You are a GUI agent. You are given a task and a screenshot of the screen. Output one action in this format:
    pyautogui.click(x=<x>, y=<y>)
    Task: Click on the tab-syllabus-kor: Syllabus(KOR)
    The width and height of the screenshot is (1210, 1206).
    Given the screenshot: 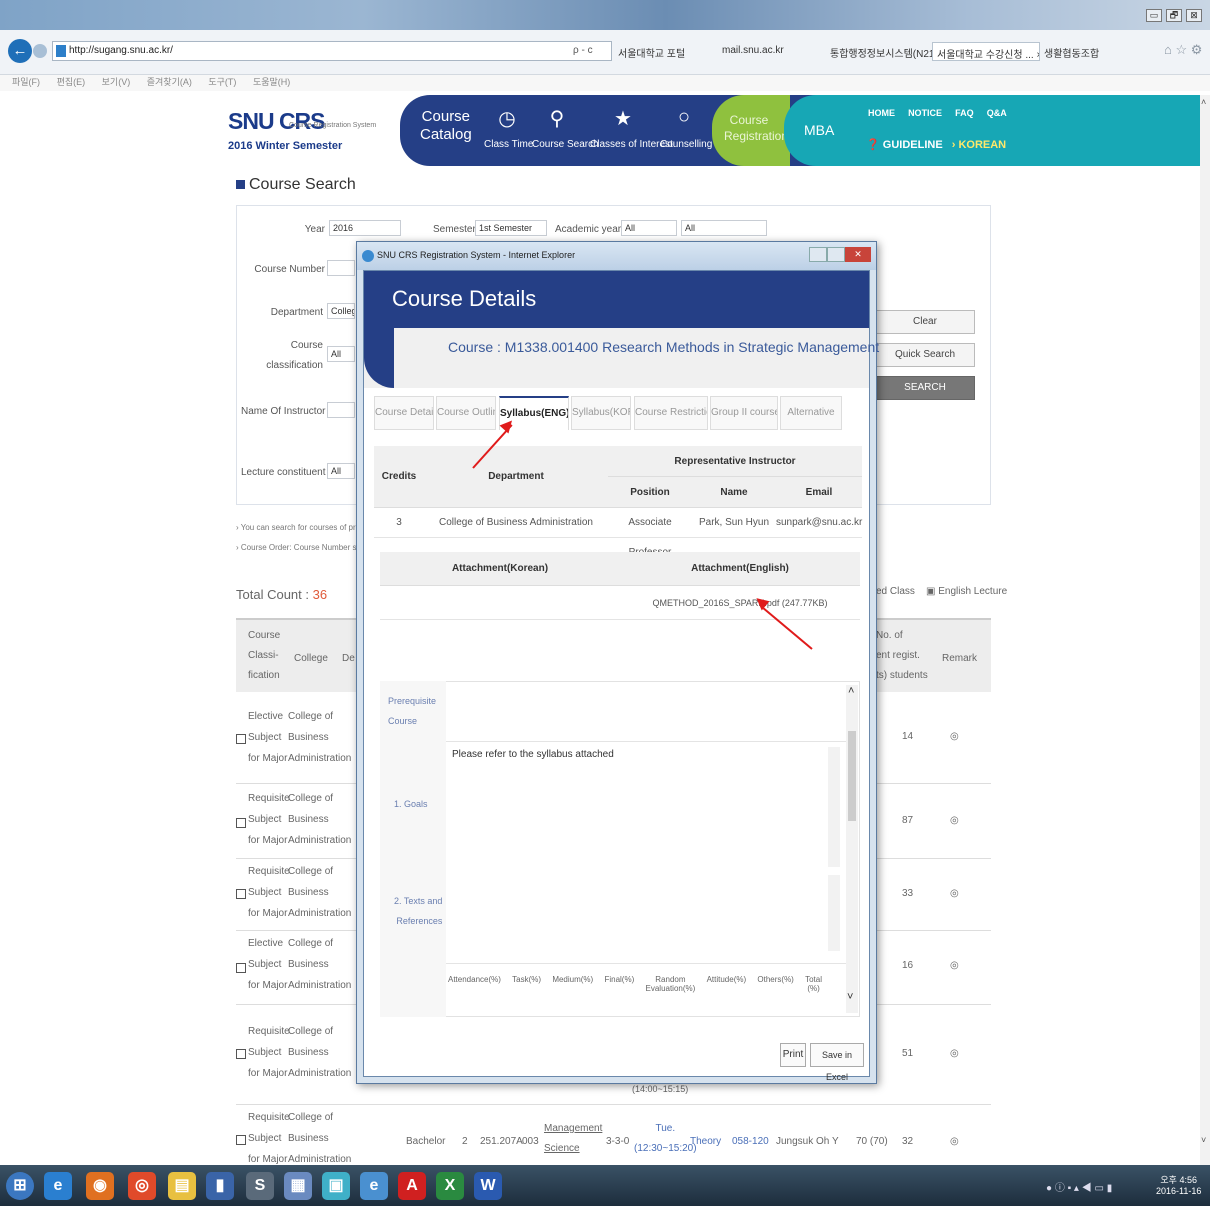 What is the action you would take?
    pyautogui.click(x=601, y=413)
    